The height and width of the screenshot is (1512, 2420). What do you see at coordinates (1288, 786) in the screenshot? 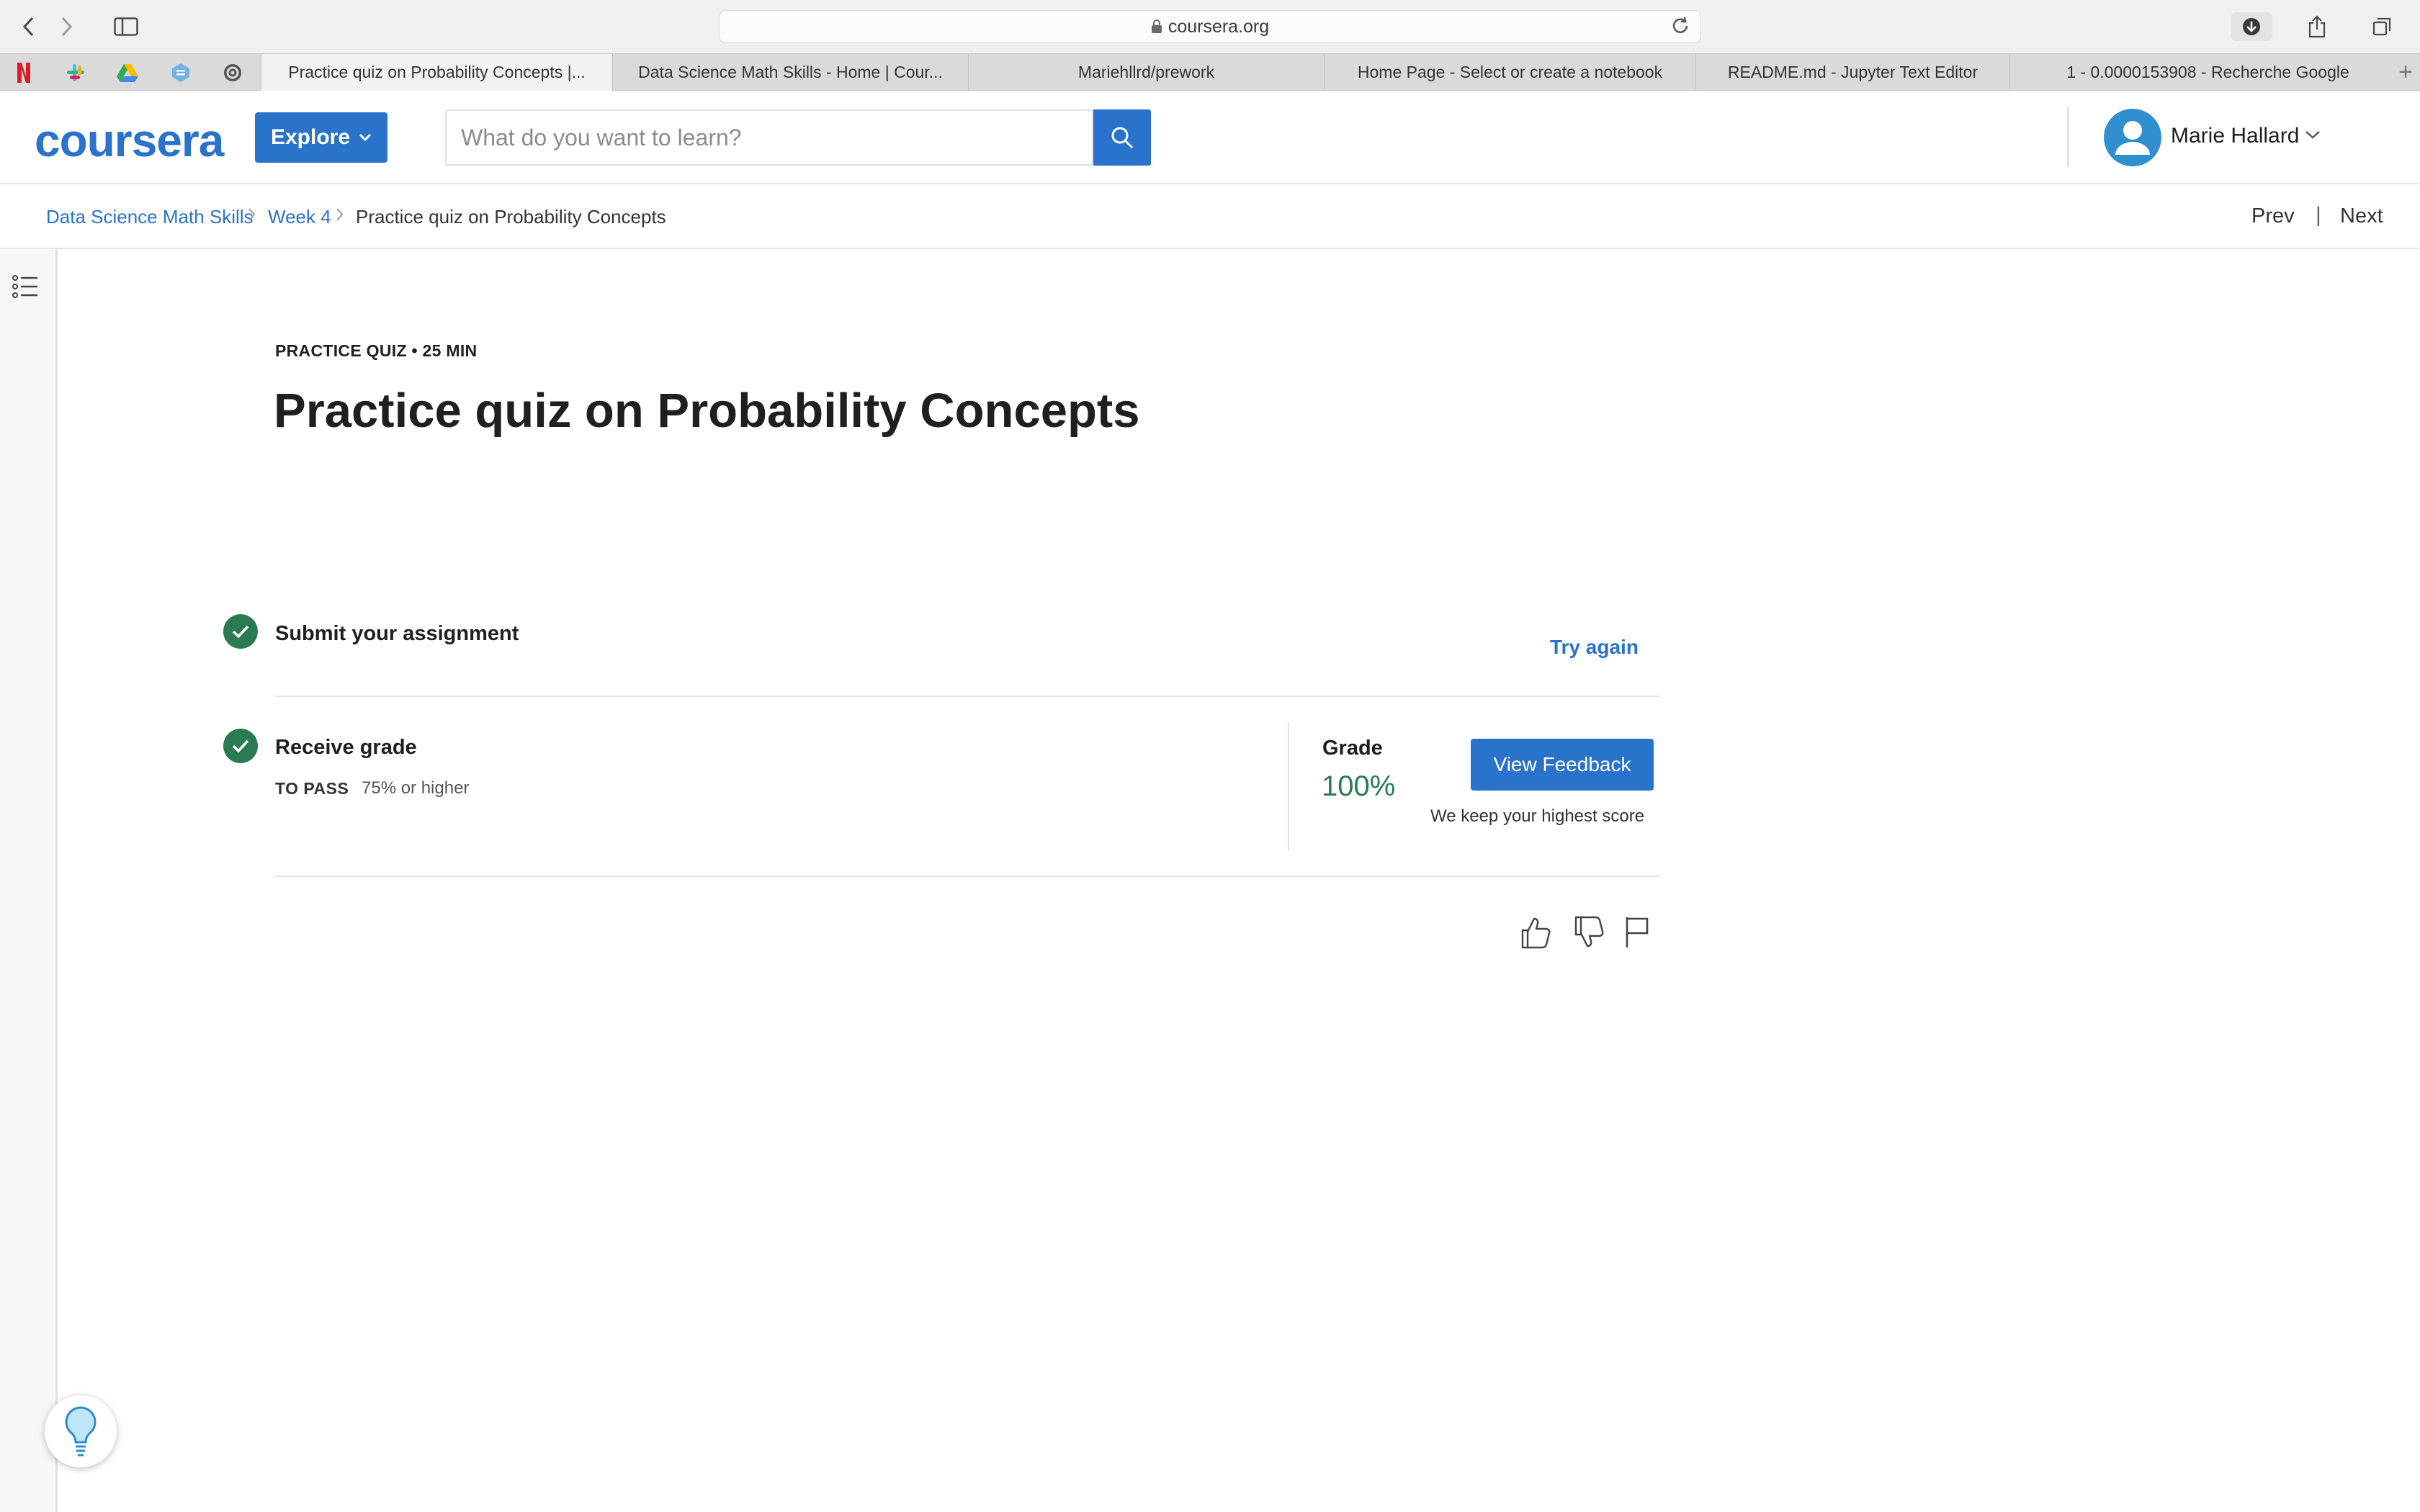
I see `grade-divider` at bounding box center [1288, 786].